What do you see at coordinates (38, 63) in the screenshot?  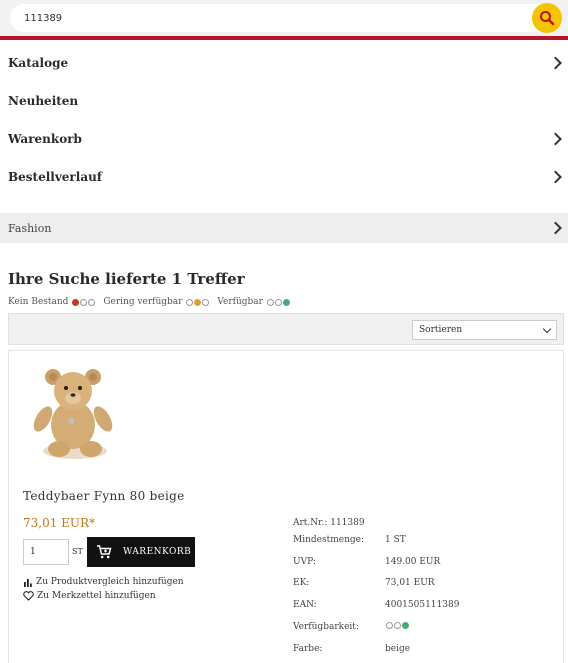 I see `nav-item-label: Kataloge` at bounding box center [38, 63].